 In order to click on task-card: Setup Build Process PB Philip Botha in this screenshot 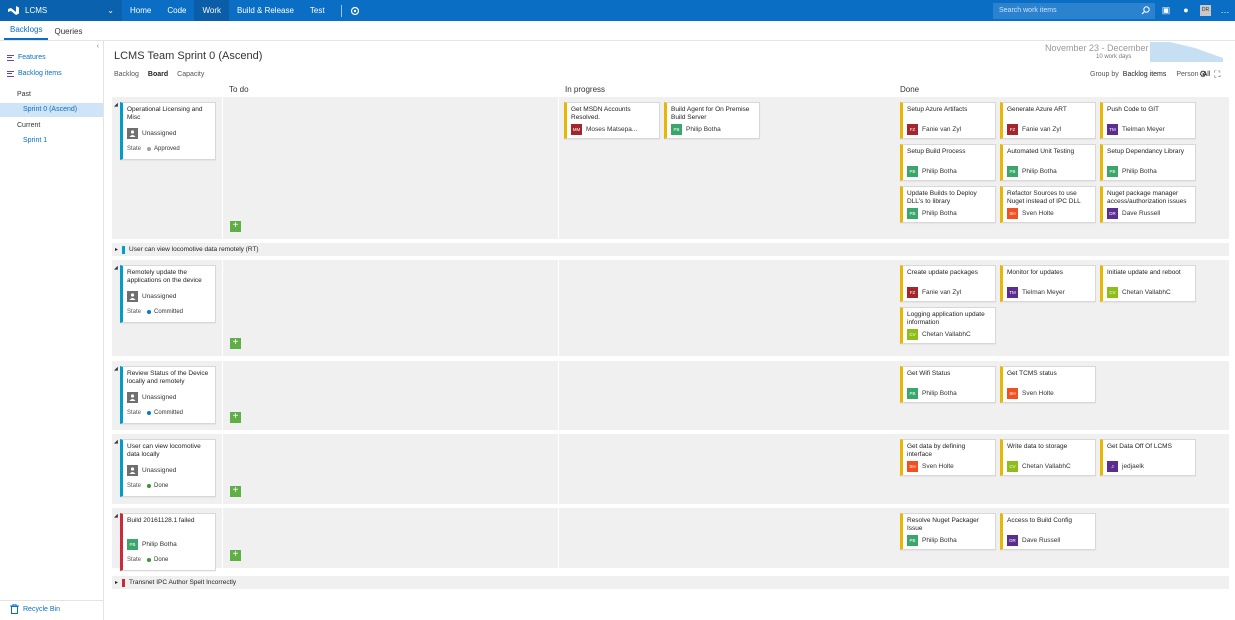, I will do `click(948, 162)`.